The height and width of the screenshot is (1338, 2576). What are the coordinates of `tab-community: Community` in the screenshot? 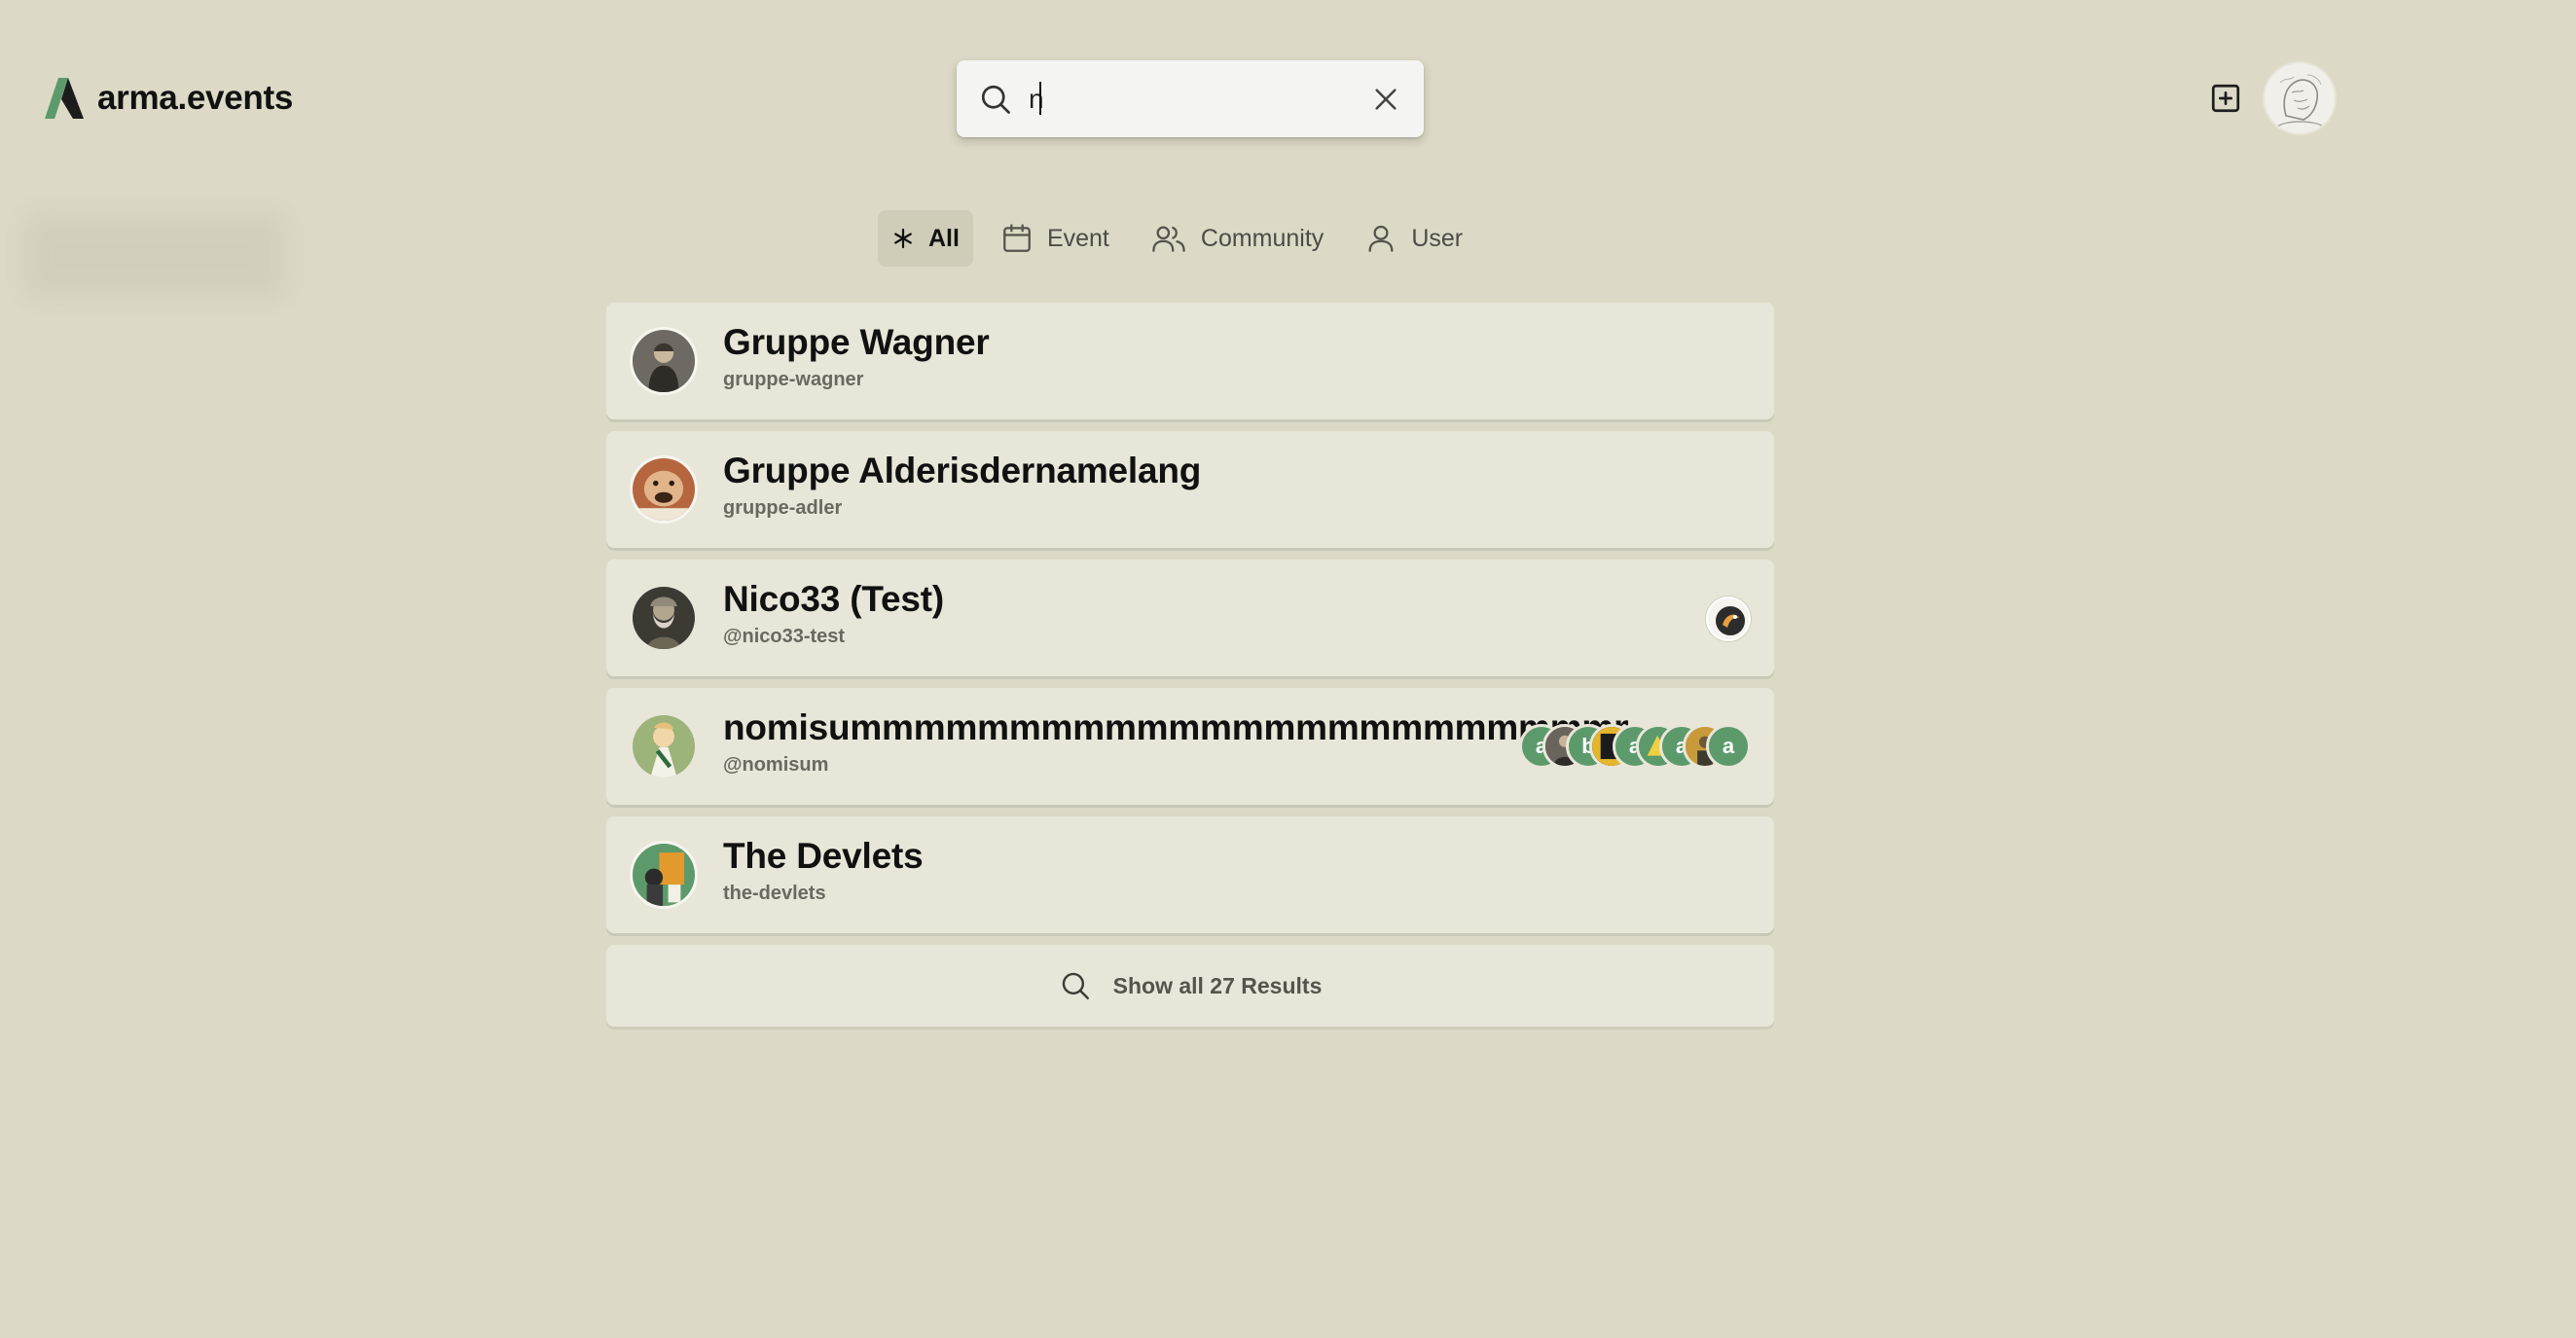 It's located at (1237, 238).